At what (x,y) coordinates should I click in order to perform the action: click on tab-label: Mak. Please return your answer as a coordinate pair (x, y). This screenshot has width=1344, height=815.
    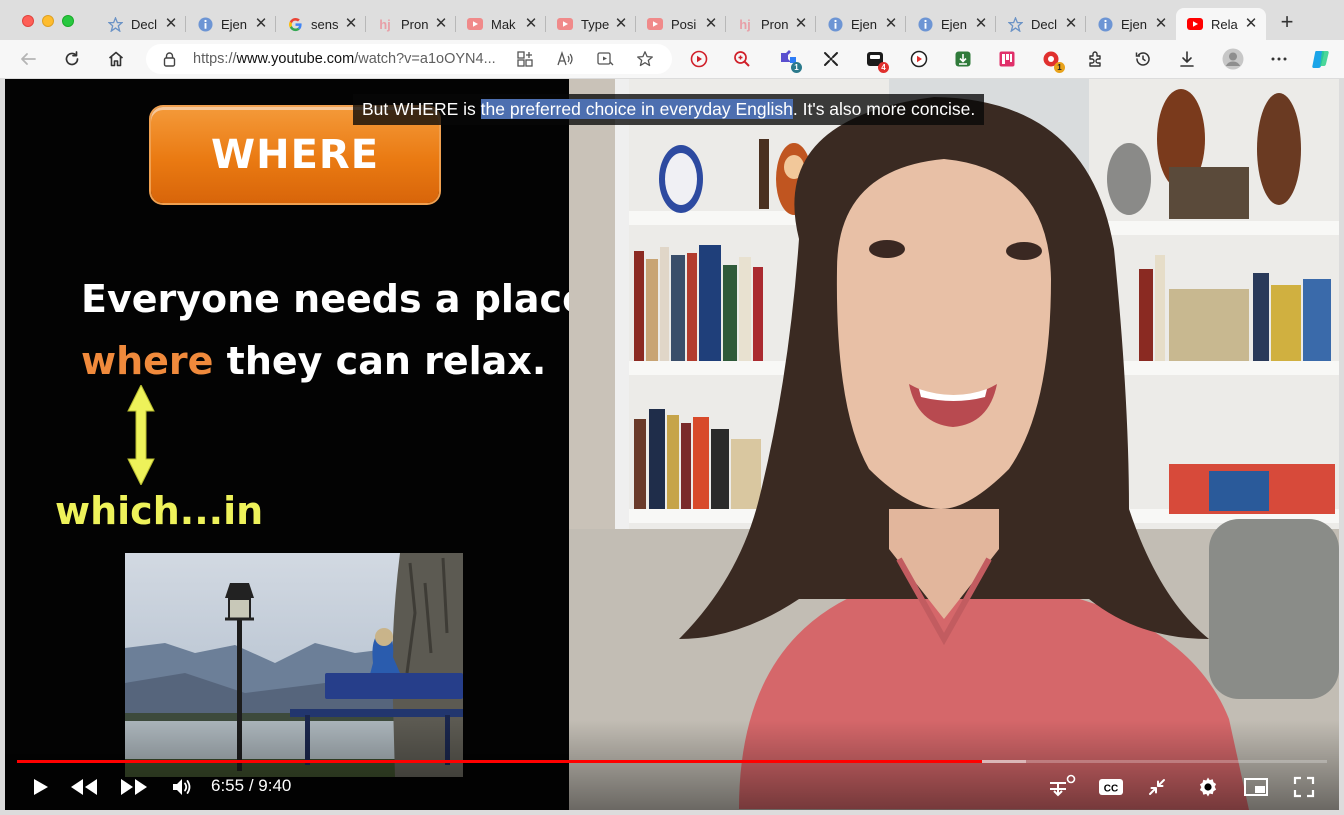
    Looking at the image, I should click on (503, 24).